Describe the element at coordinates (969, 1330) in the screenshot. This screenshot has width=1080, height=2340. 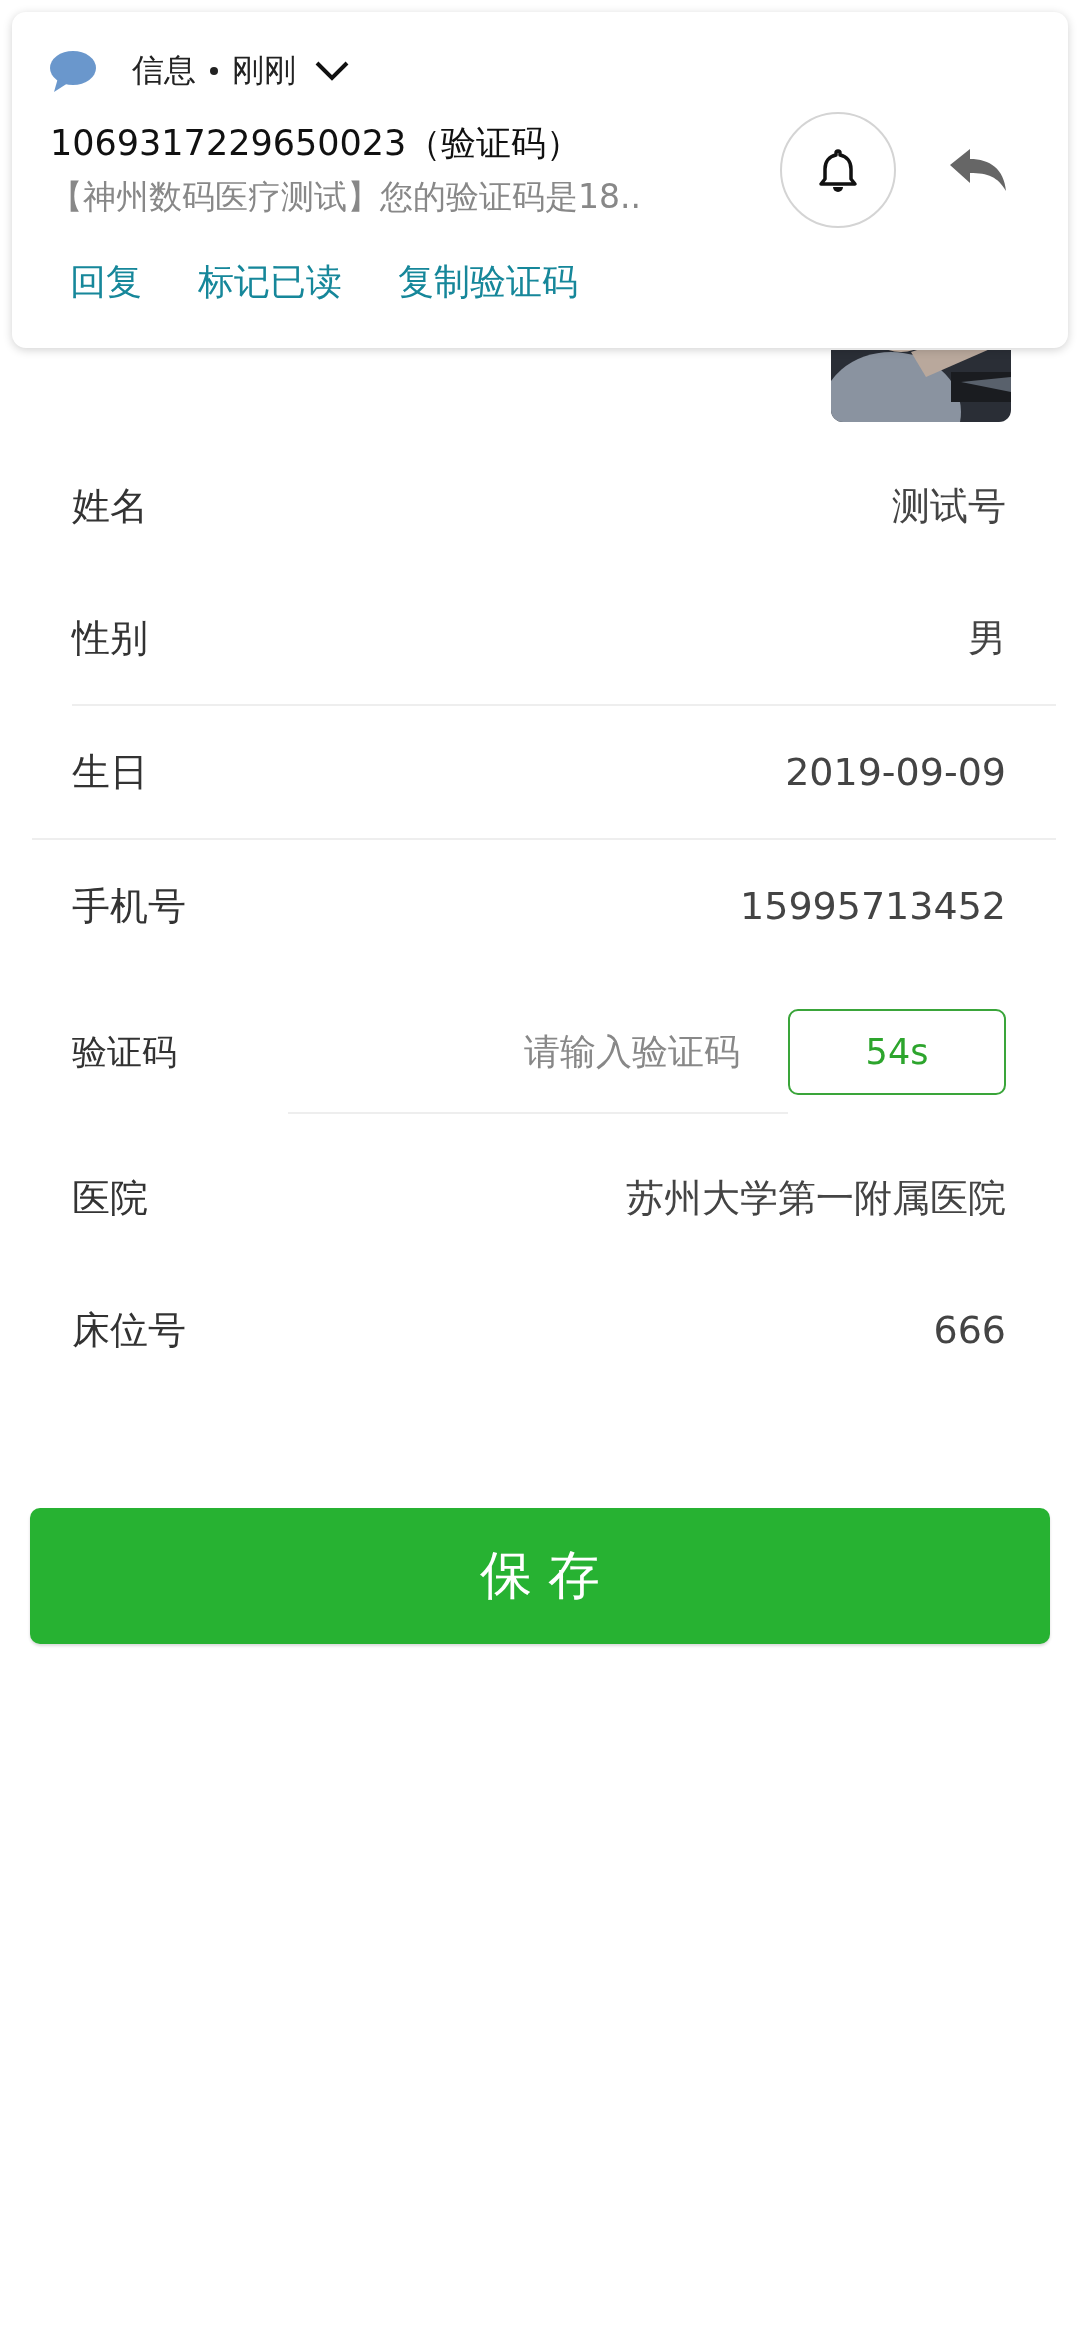
I see `field-value: 666` at that location.